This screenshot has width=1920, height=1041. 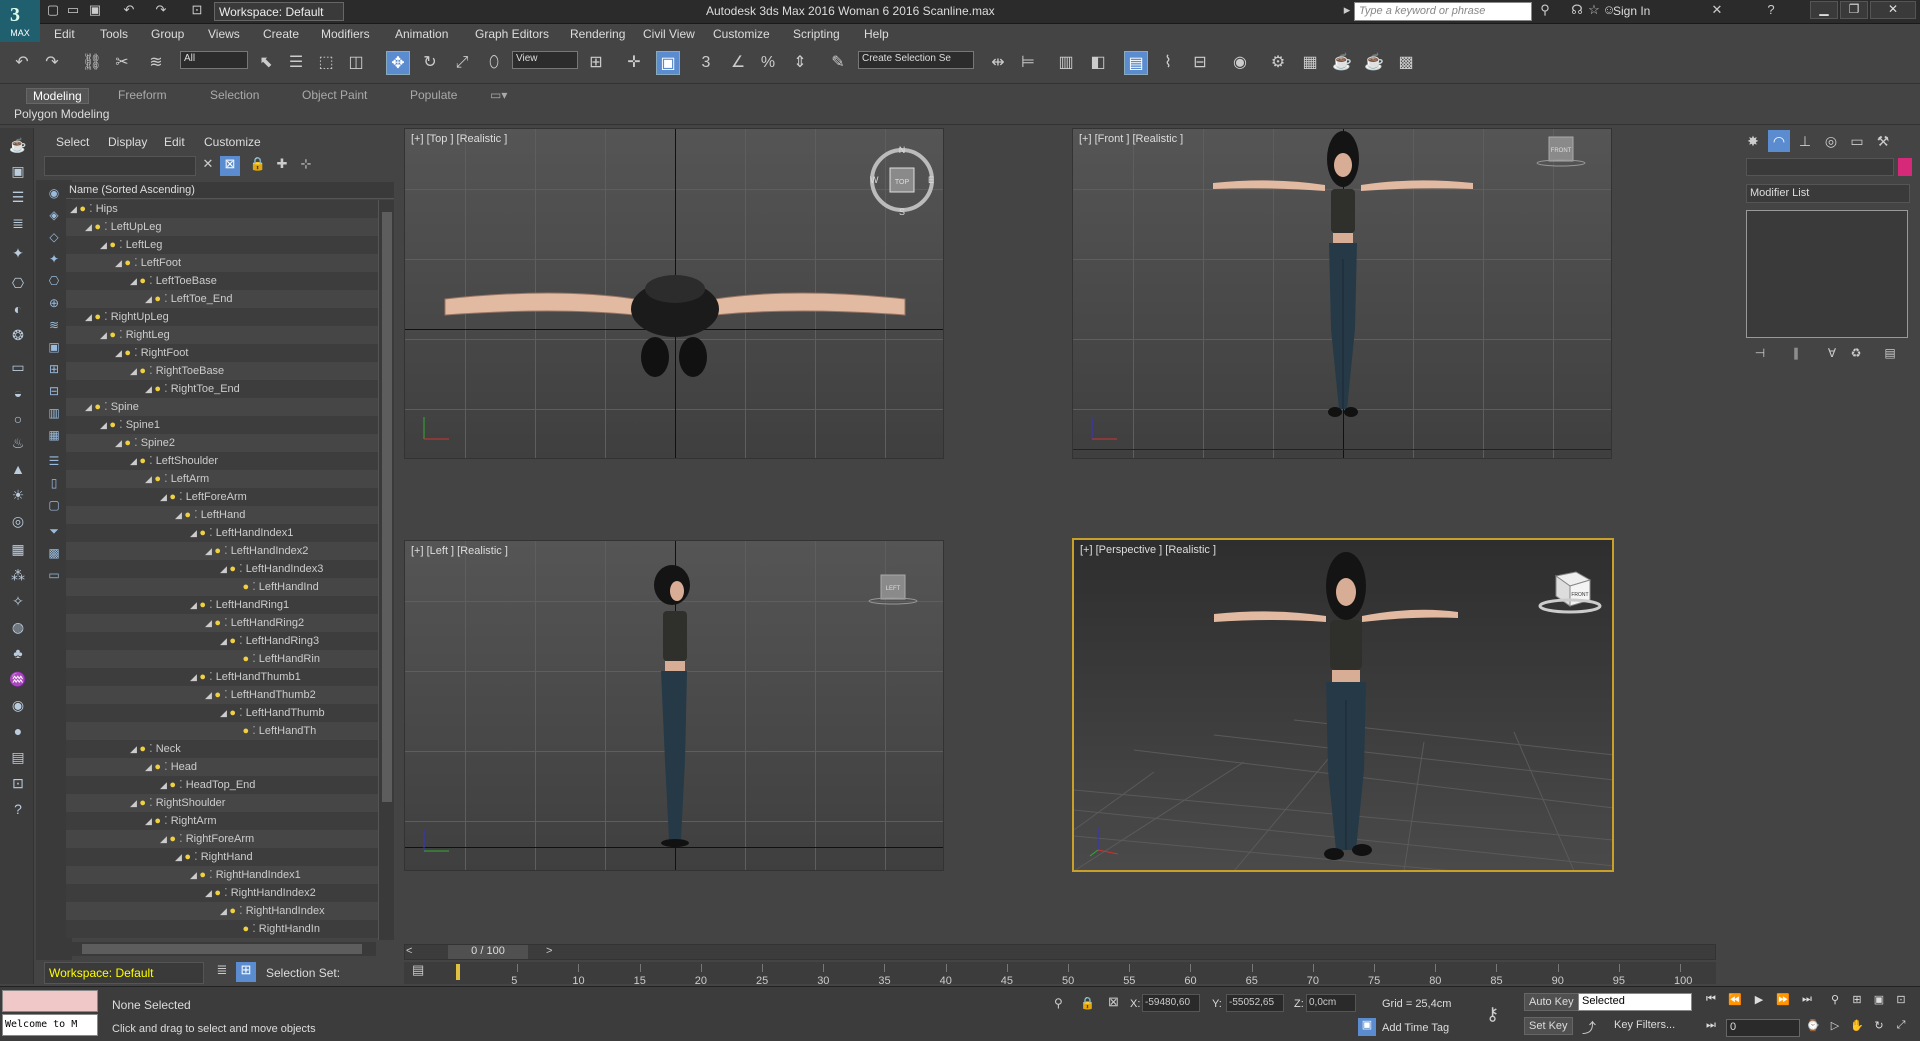 What do you see at coordinates (1779, 141) in the screenshot?
I see `modify-tab-icon: ◠` at bounding box center [1779, 141].